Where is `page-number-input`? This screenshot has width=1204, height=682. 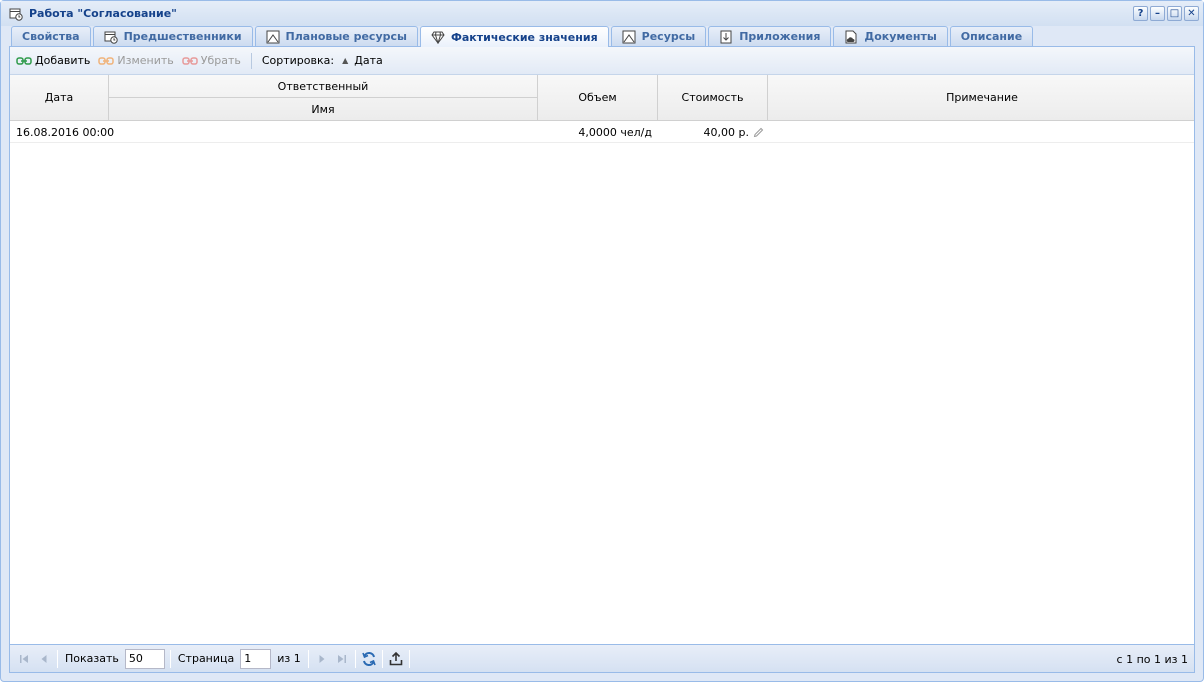 page-number-input is located at coordinates (256, 658).